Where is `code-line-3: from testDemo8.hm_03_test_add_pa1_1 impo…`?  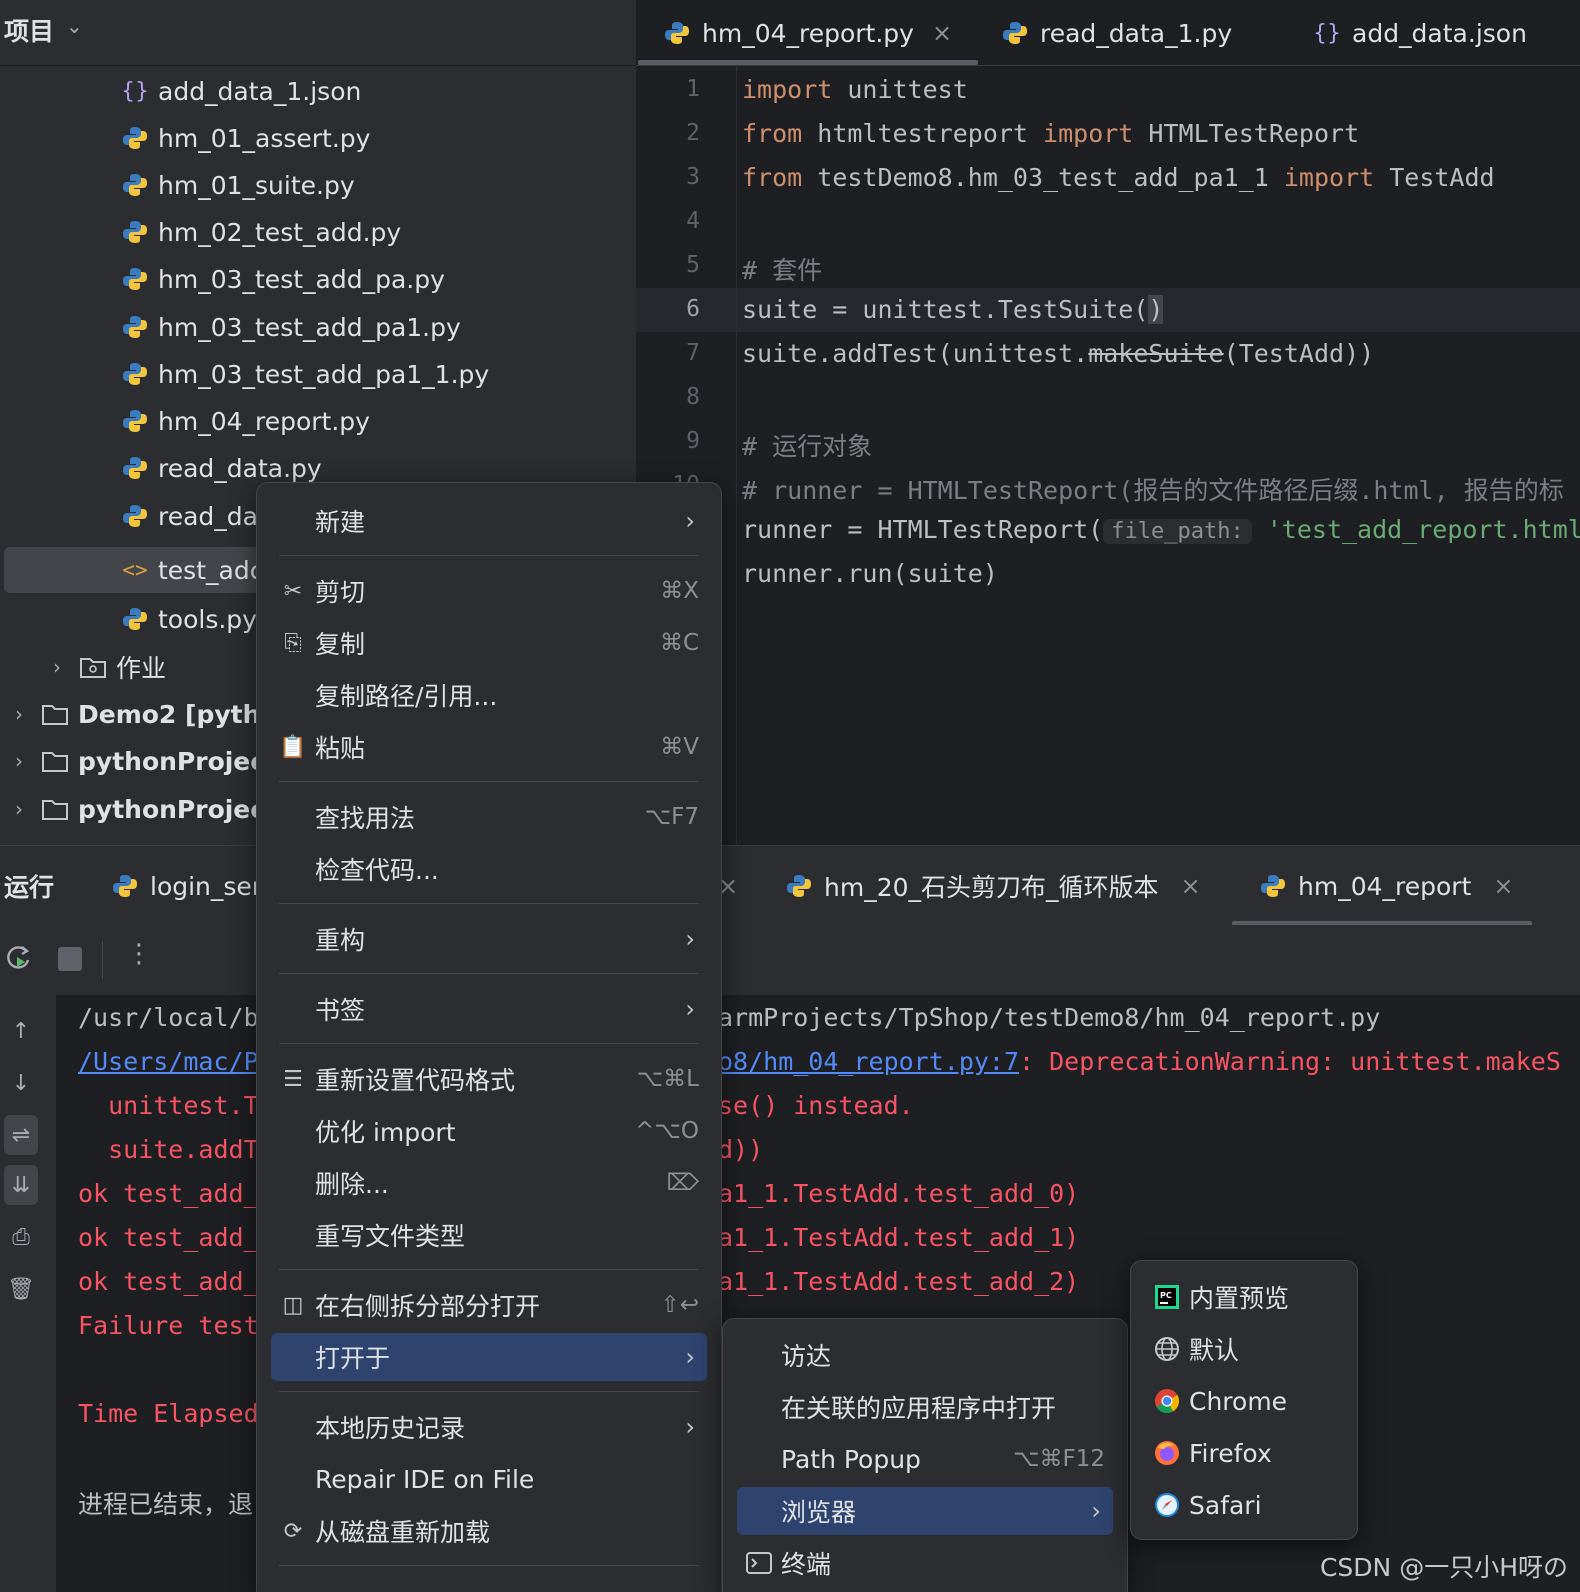 code-line-3: from testDemo8.hm_03_test_add_pa1_1 impo… is located at coordinates (1118, 177).